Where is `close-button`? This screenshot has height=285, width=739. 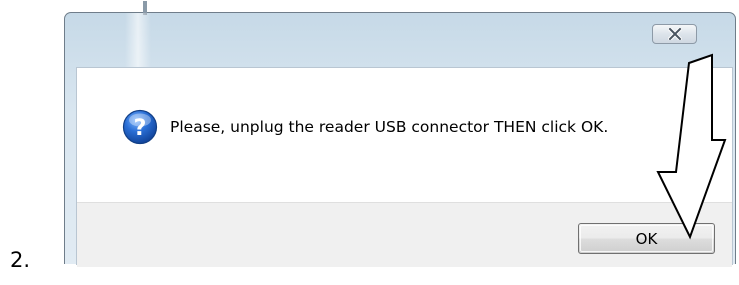
close-button is located at coordinates (674, 34).